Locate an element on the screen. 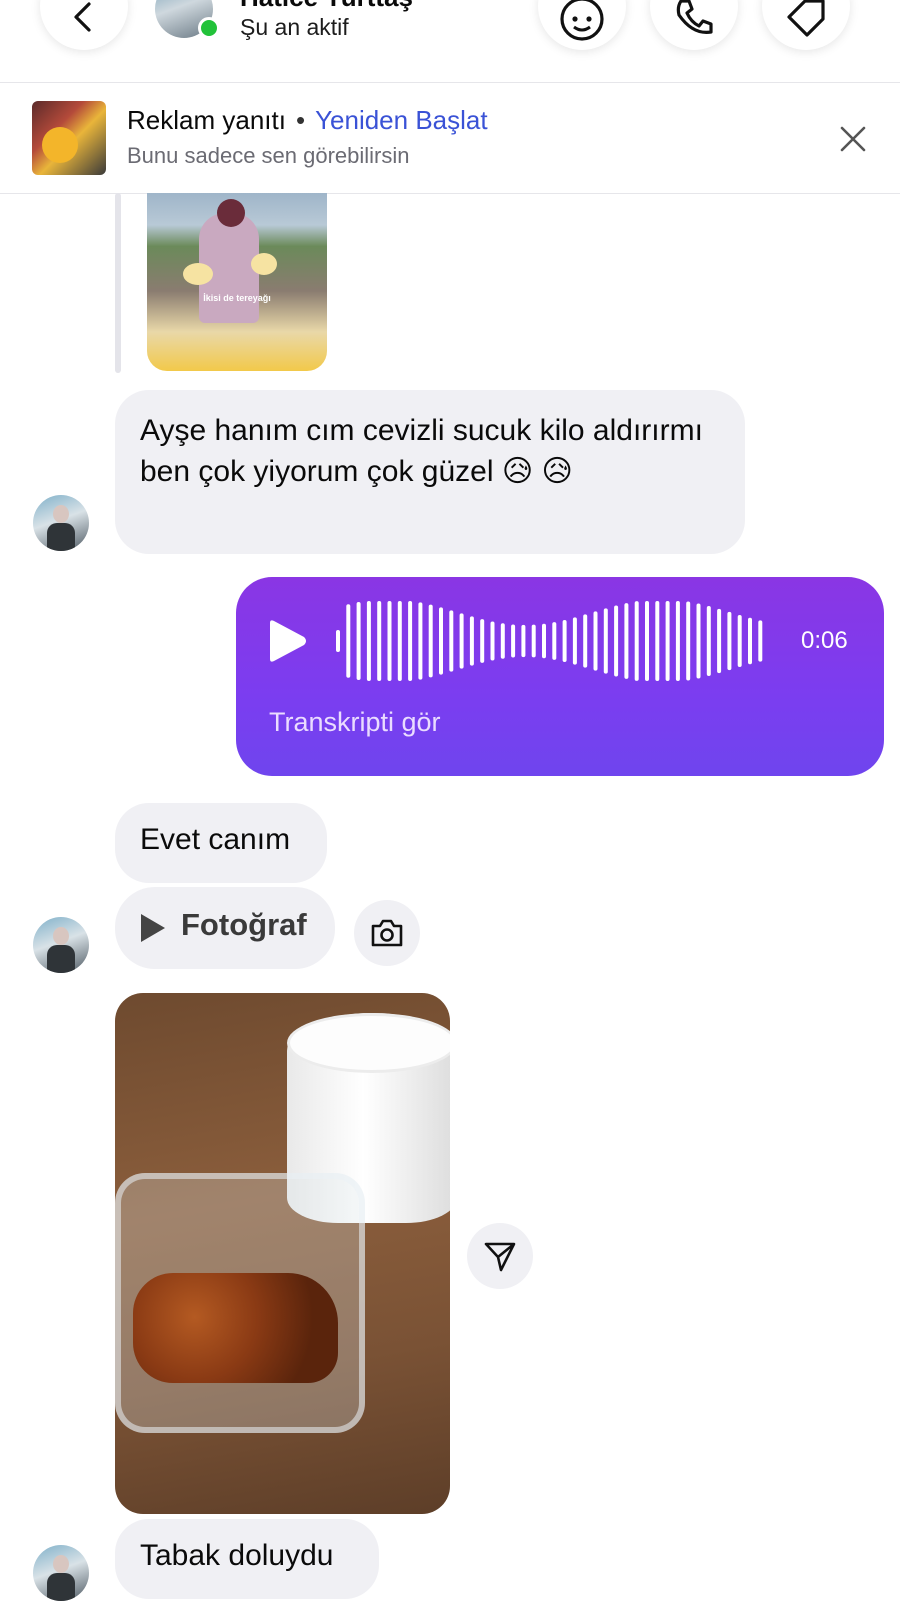 The height and width of the screenshot is (1601, 900). outgoing-voice-message: 0:06 Transkripti gör is located at coordinates (560, 676).